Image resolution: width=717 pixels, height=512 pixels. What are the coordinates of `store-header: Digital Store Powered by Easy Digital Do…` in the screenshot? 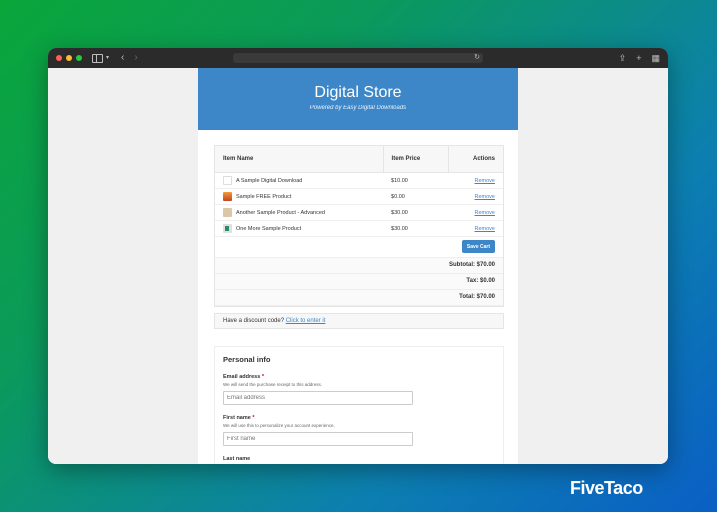 It's located at (358, 99).